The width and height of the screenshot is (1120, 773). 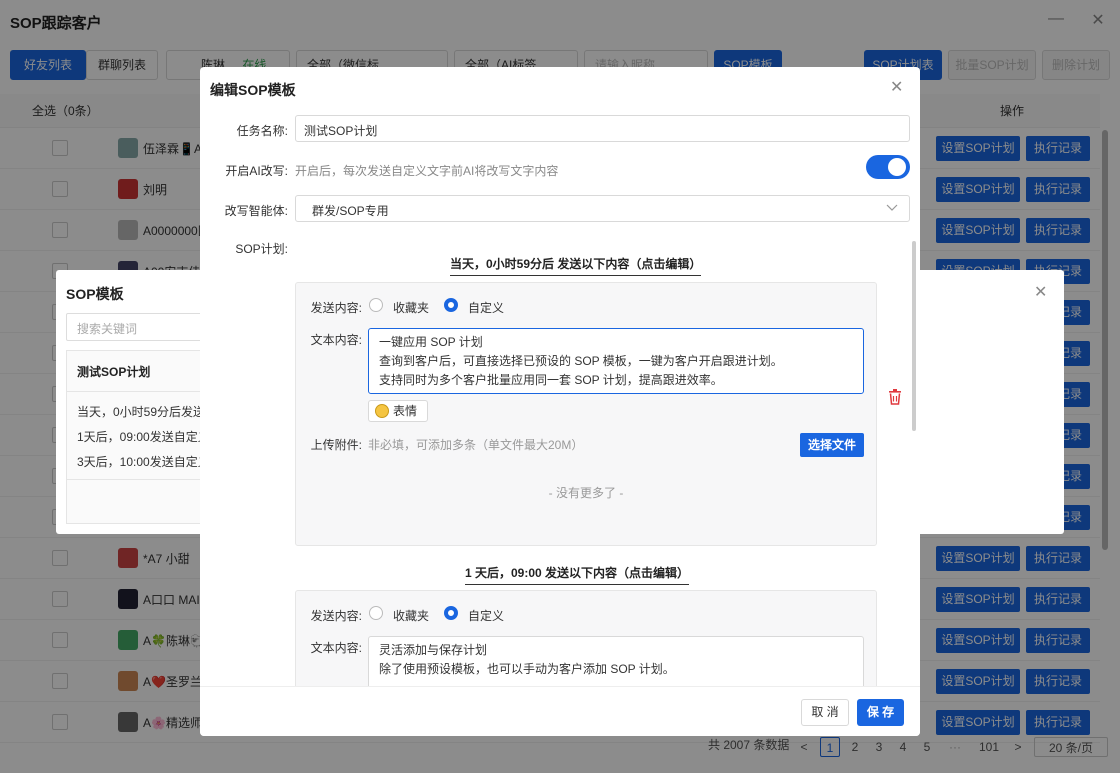 What do you see at coordinates (427, 171) in the screenshot?
I see `ai-rewrite-hint: 开启后，每次发送自定义文字前AI将改写文字内容` at bounding box center [427, 171].